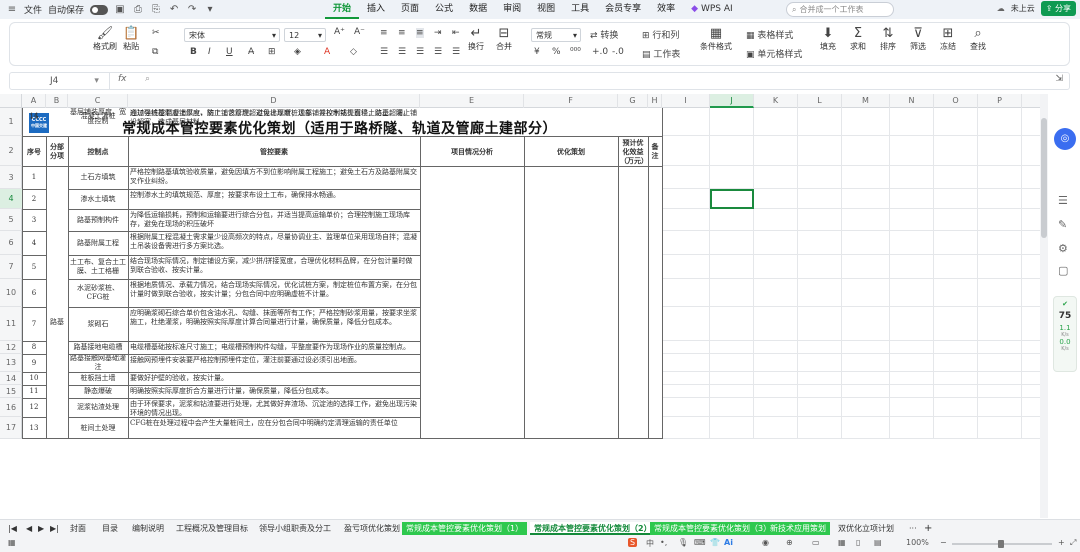 The height and width of the screenshot is (552, 1080). Describe the element at coordinates (504, 39) in the screenshot. I see `merge-button: ⊟ 合并` at that location.